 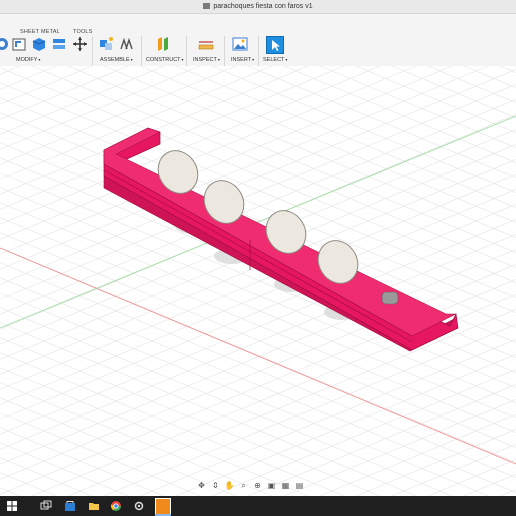 I want to click on windows-start-icon, so click(x=12, y=506).